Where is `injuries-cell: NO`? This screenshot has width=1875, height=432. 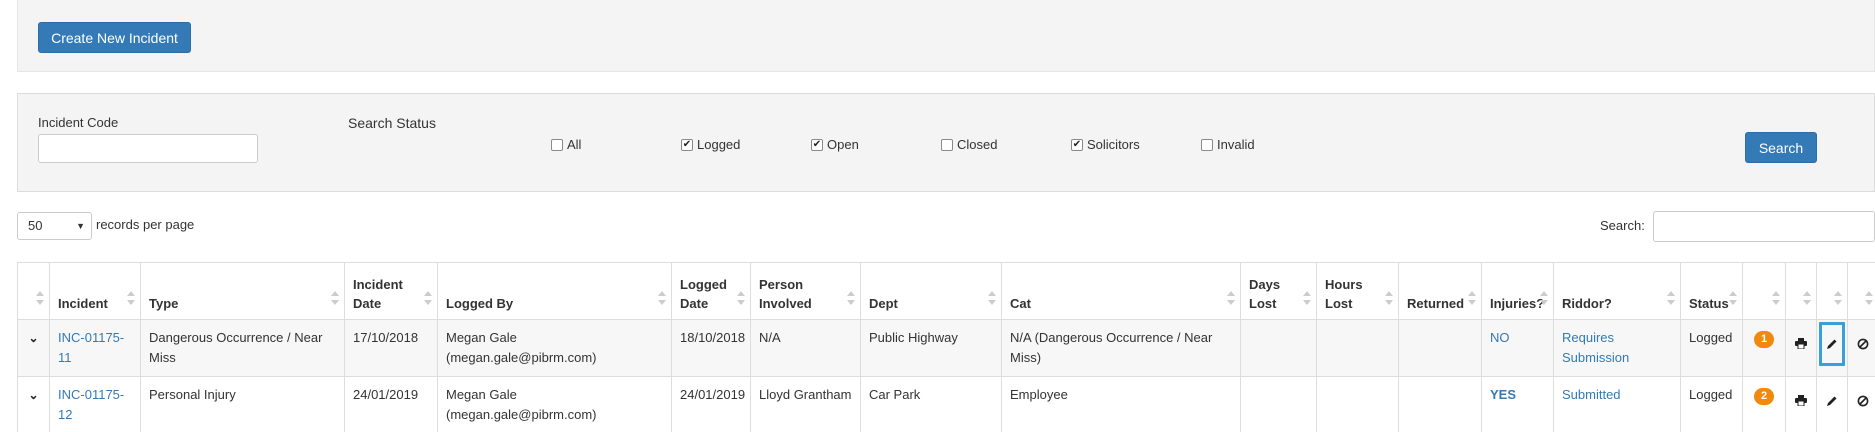
injuries-cell: NO is located at coordinates (1517, 348).